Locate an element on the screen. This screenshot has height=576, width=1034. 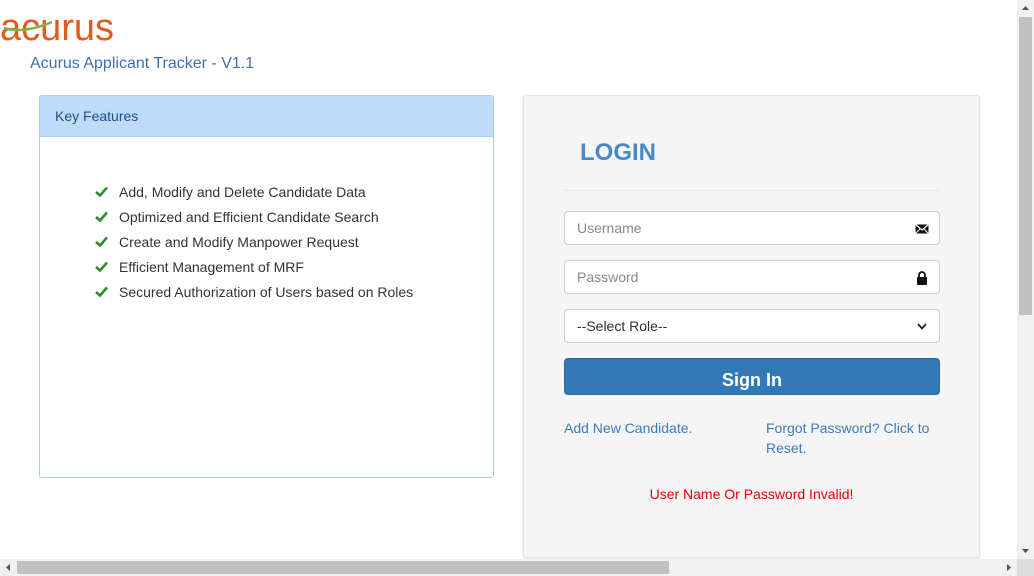
password-field is located at coordinates (752, 277).